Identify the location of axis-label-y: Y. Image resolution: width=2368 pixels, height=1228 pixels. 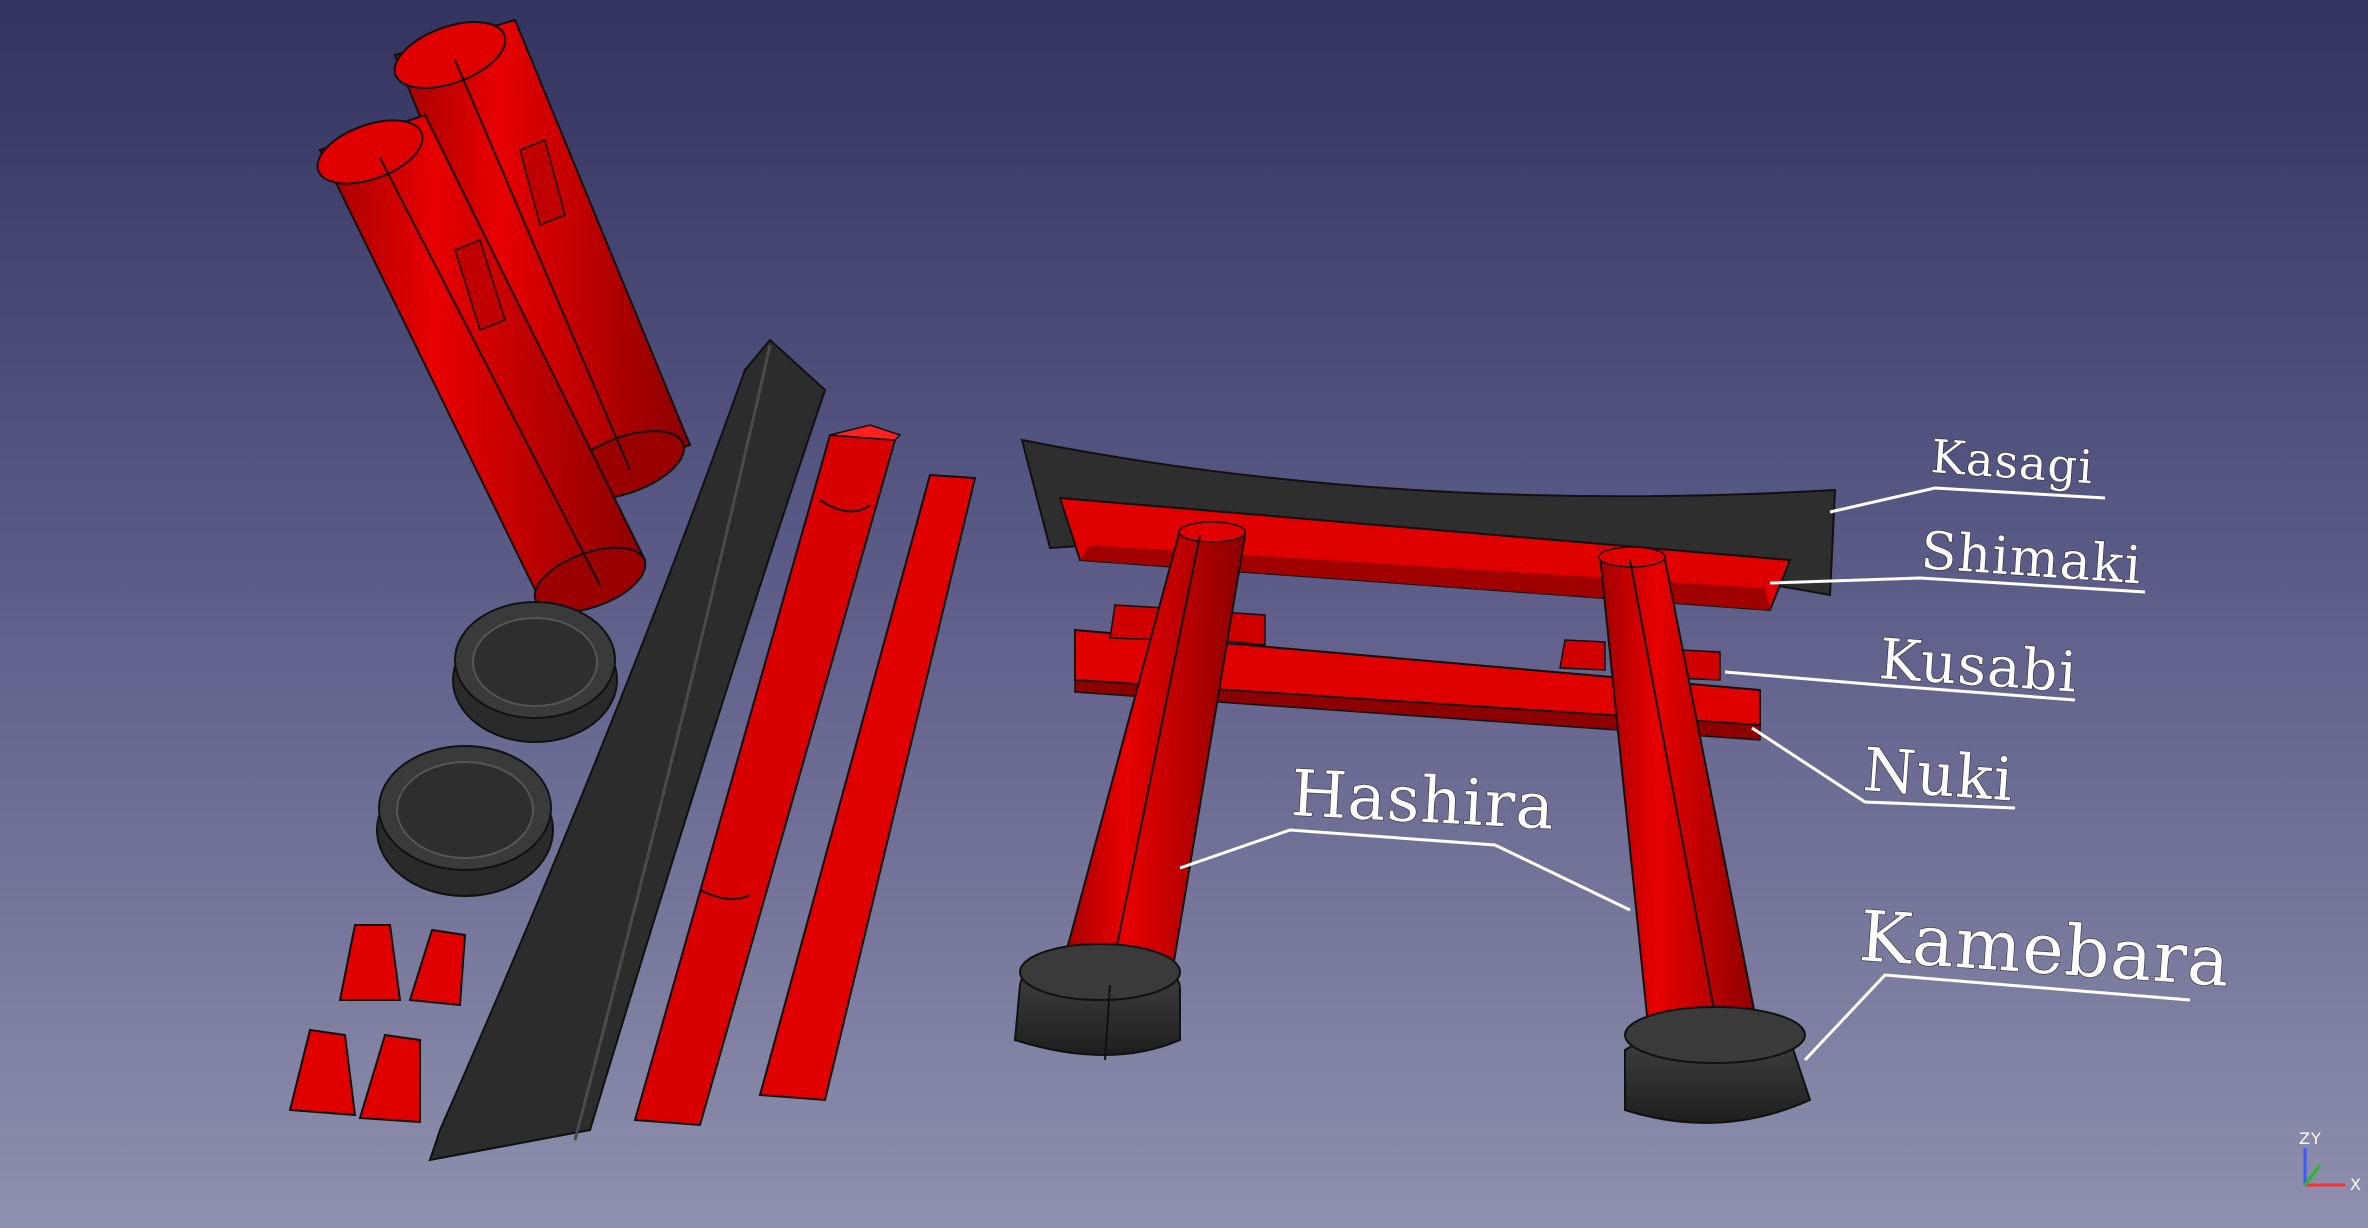
(2315, 1138).